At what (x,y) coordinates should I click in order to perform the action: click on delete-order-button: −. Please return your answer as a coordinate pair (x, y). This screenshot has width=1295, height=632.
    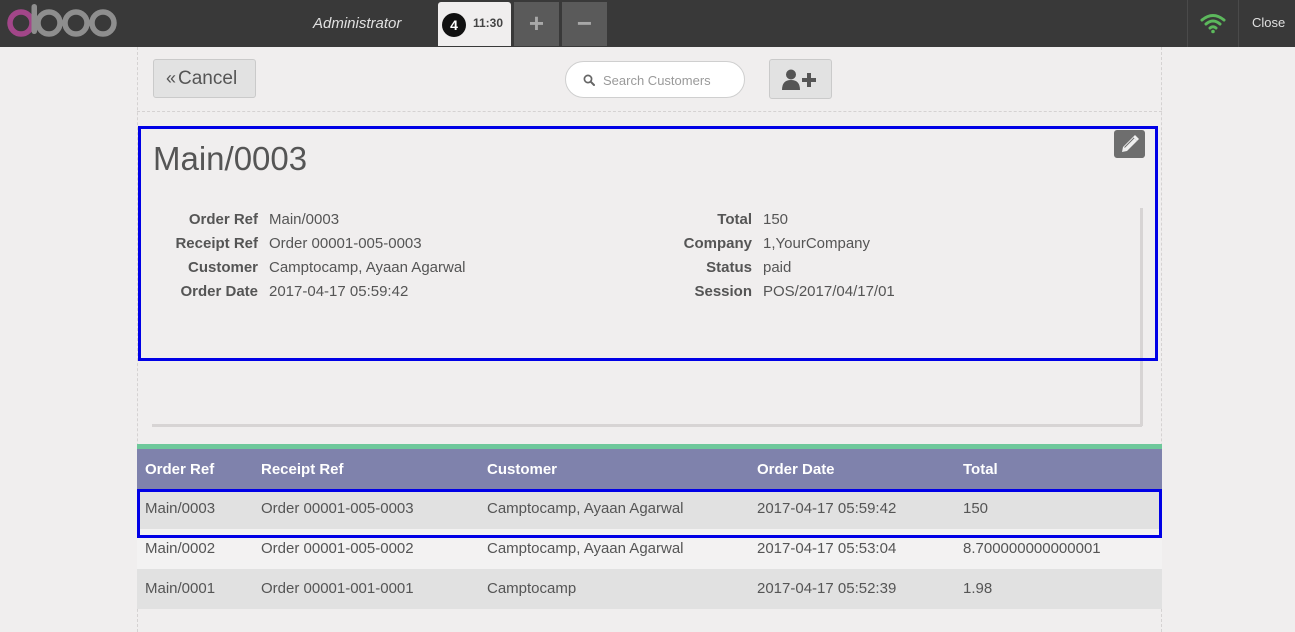
    Looking at the image, I should click on (584, 24).